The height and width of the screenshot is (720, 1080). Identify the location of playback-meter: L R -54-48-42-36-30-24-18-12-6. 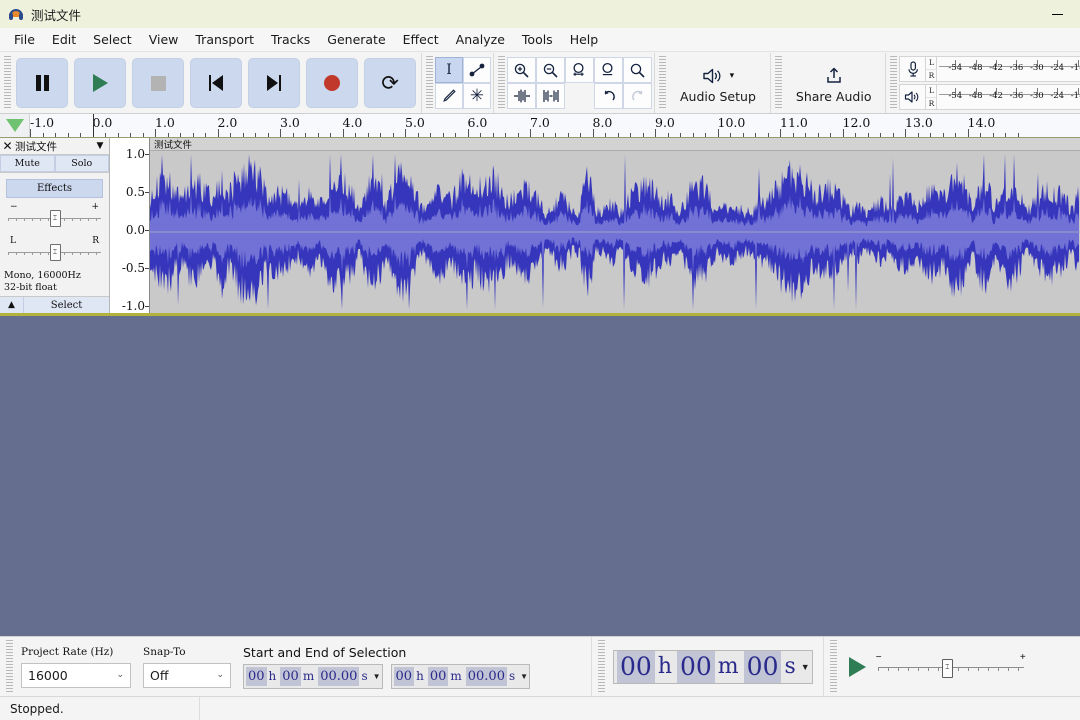
(989, 97).